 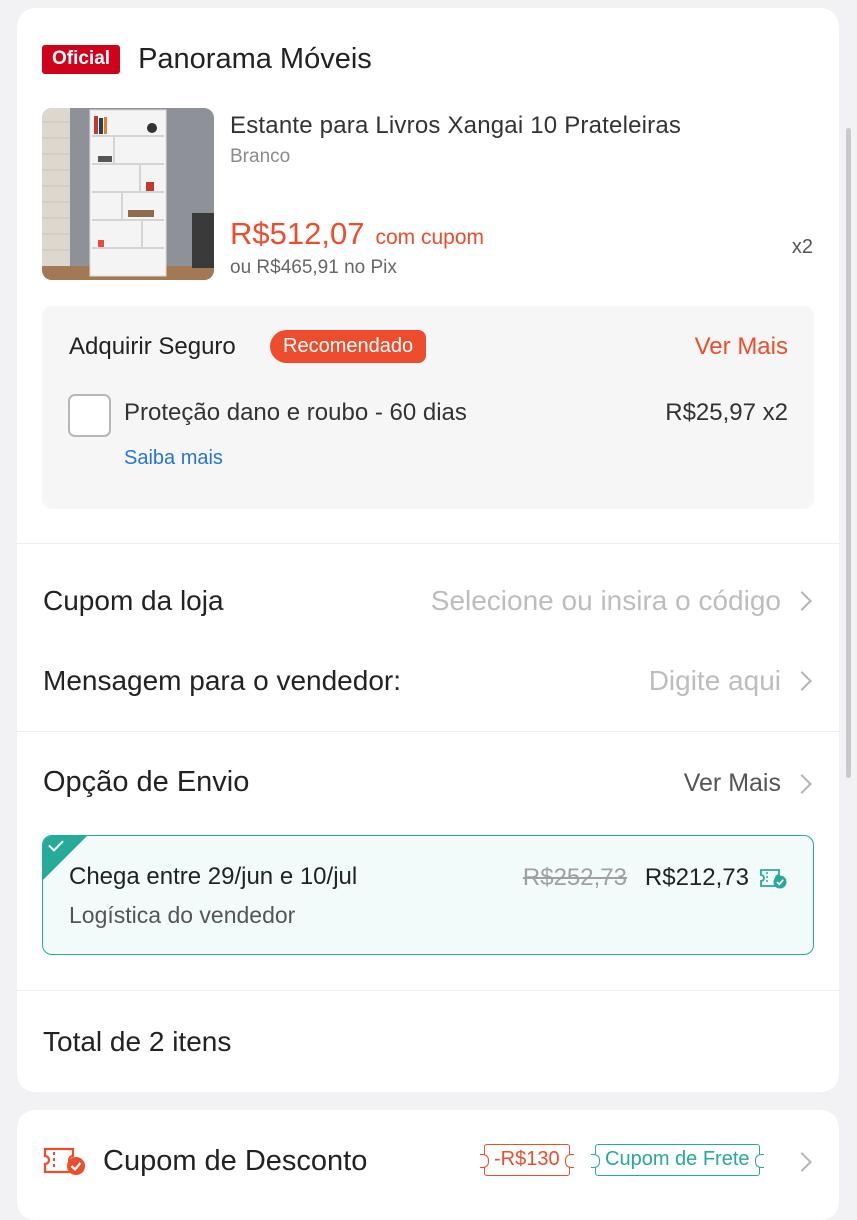 I want to click on product-image, so click(x=128, y=194).